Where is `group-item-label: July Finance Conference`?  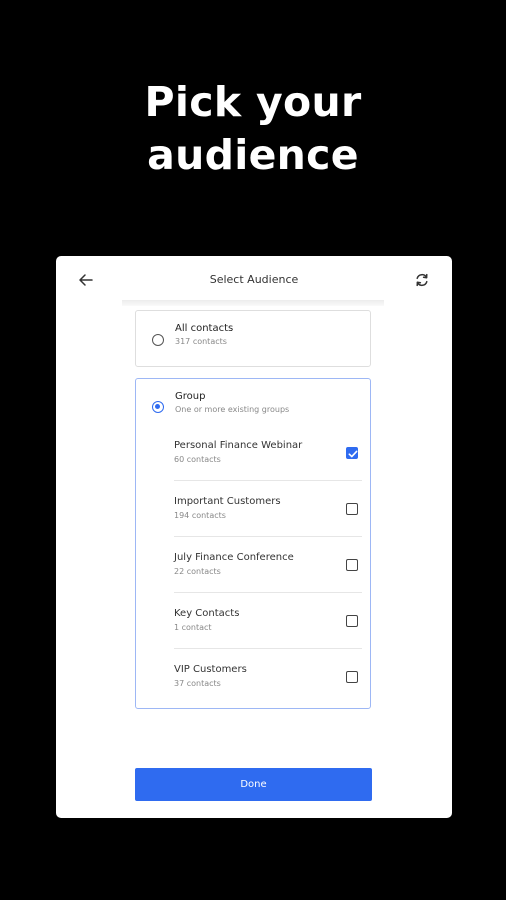 group-item-label: July Finance Conference is located at coordinates (234, 557).